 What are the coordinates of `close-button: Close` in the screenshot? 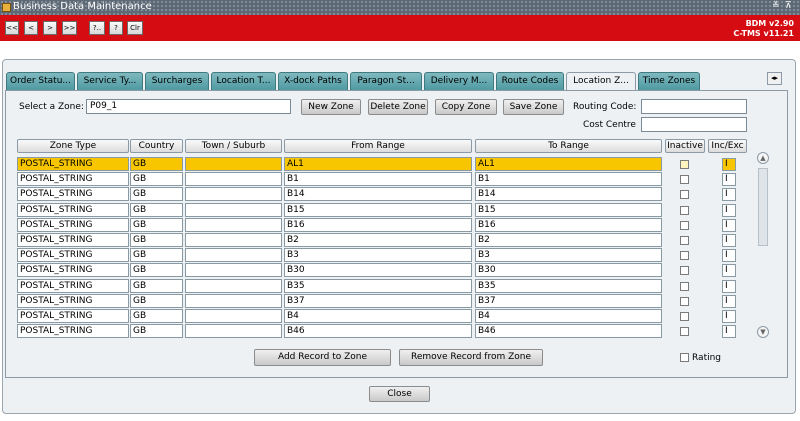 It's located at (399, 394).